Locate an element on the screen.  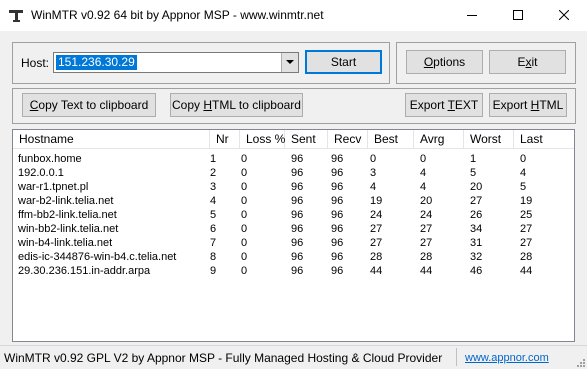
column-header-nr: Nr is located at coordinates (225, 139).